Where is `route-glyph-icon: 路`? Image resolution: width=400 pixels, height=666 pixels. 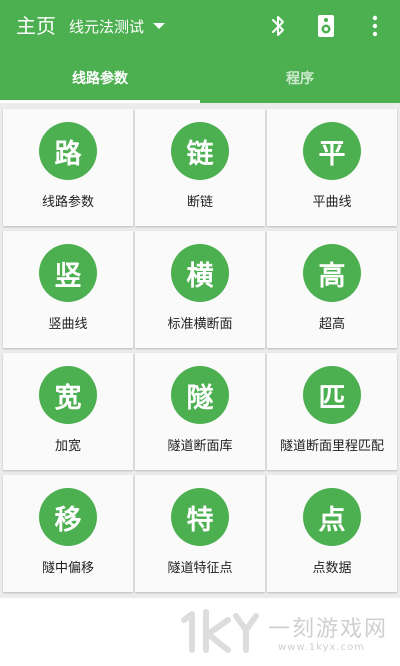
route-glyph-icon: 路 is located at coordinates (68, 151).